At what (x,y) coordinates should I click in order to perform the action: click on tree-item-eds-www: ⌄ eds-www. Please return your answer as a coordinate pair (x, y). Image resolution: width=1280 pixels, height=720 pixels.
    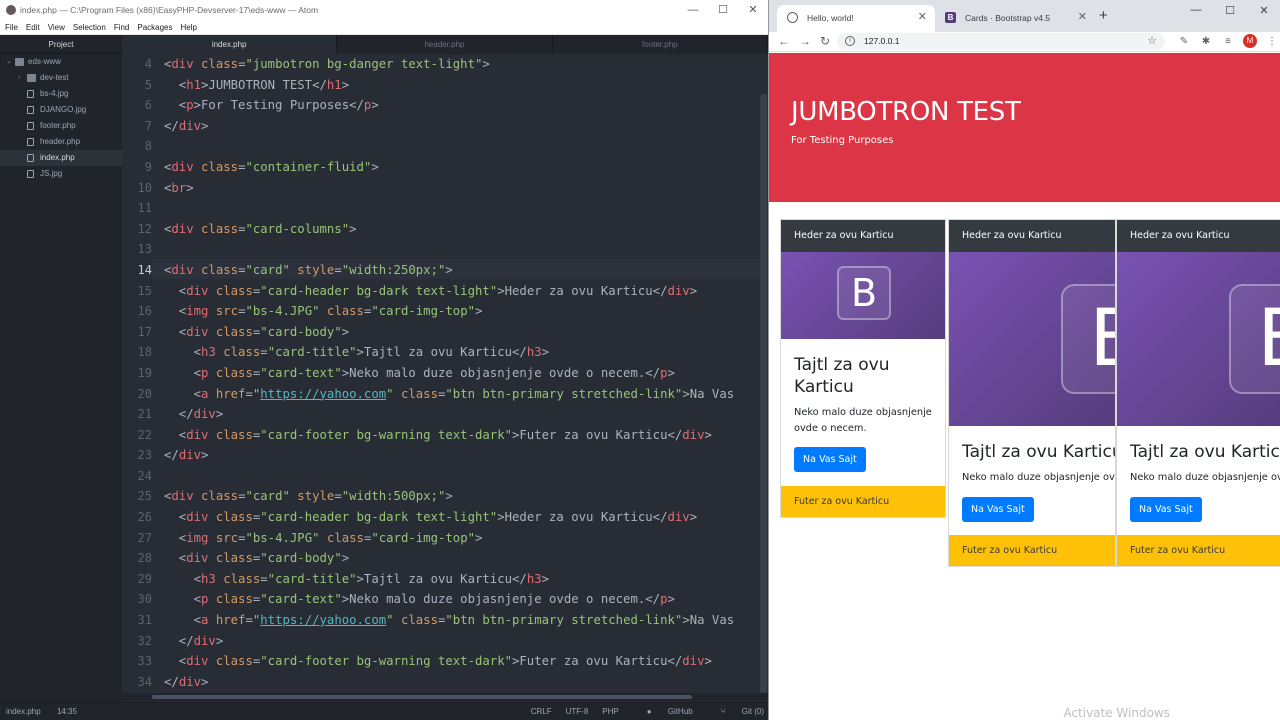
    Looking at the image, I should click on (61, 62).